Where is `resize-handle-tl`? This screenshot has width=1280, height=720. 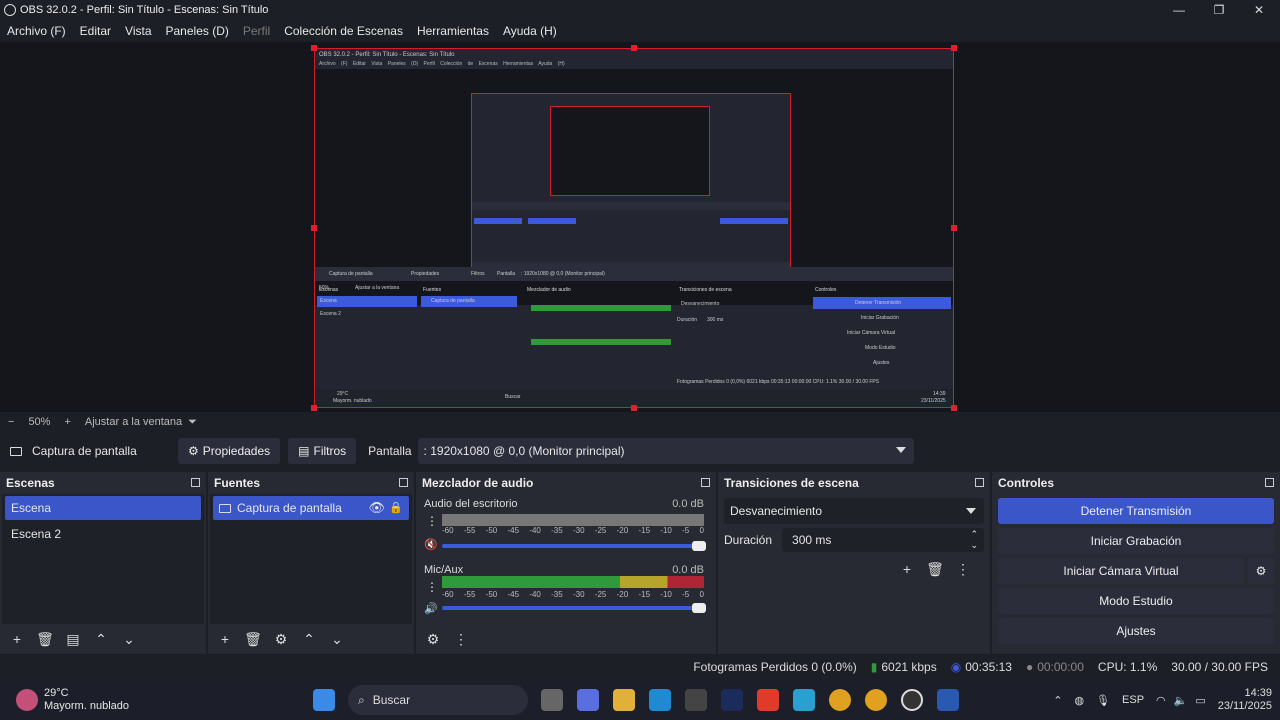 resize-handle-tl is located at coordinates (314, 48).